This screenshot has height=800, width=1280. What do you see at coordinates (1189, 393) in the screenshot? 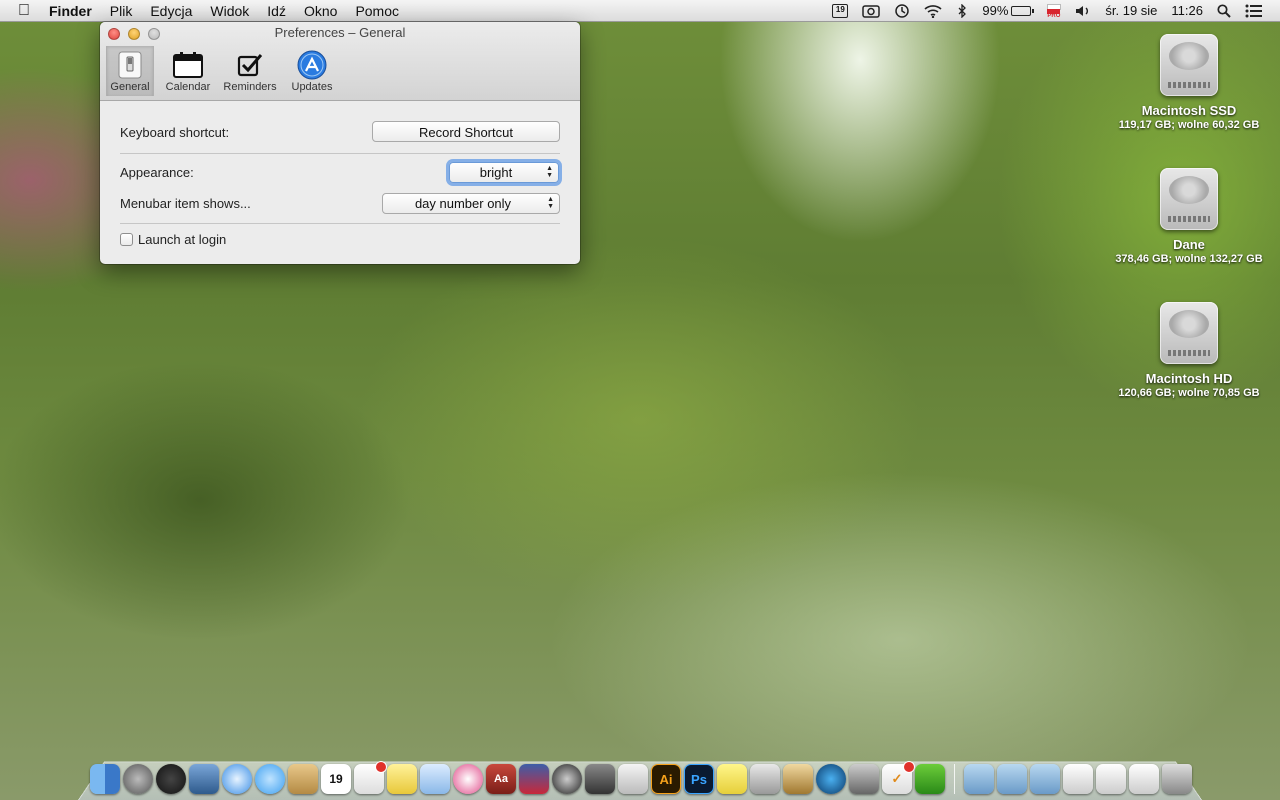
I see `disk-info: 120,66 GB; wolne 70,85 GB` at bounding box center [1189, 393].